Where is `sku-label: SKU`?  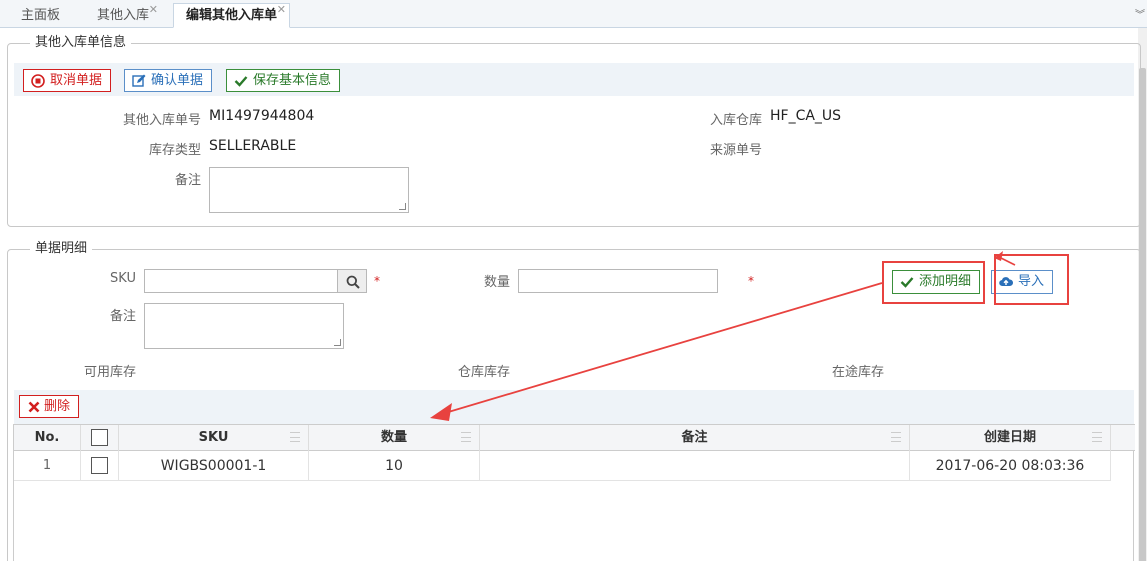 sku-label: SKU is located at coordinates (123, 278).